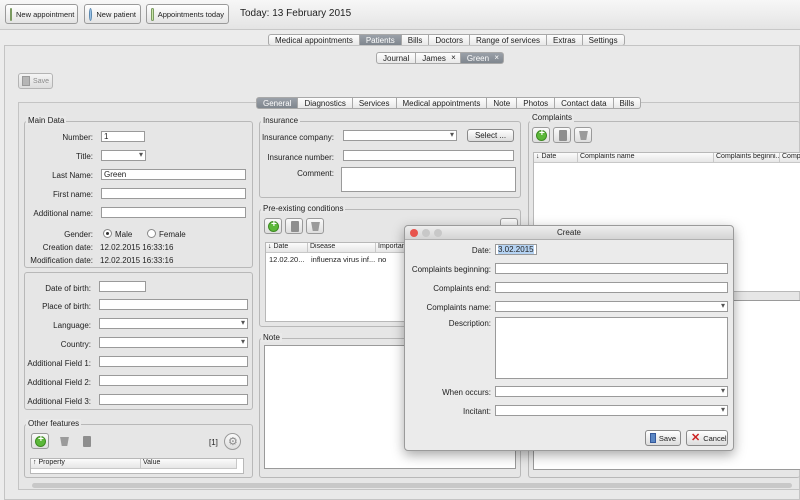  What do you see at coordinates (273, 226) in the screenshot?
I see `add-condition-button` at bounding box center [273, 226].